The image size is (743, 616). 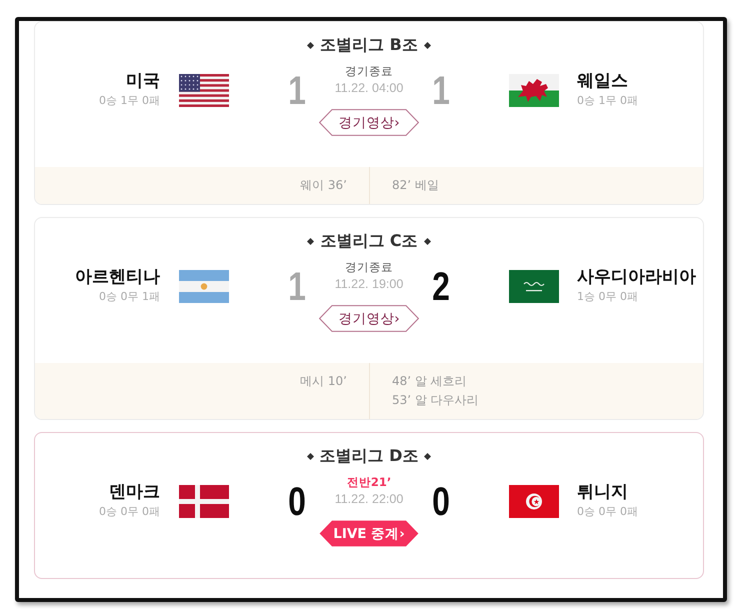 I want to click on team-name: 덴마크, so click(x=134, y=492).